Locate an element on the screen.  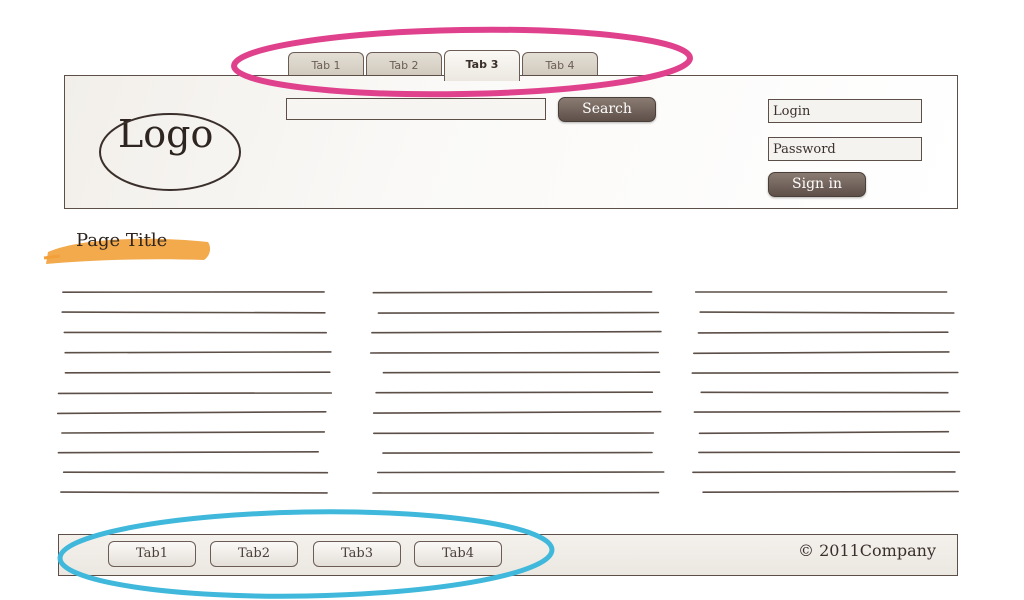
top-tab-2: Tab 2 is located at coordinates (404, 64).